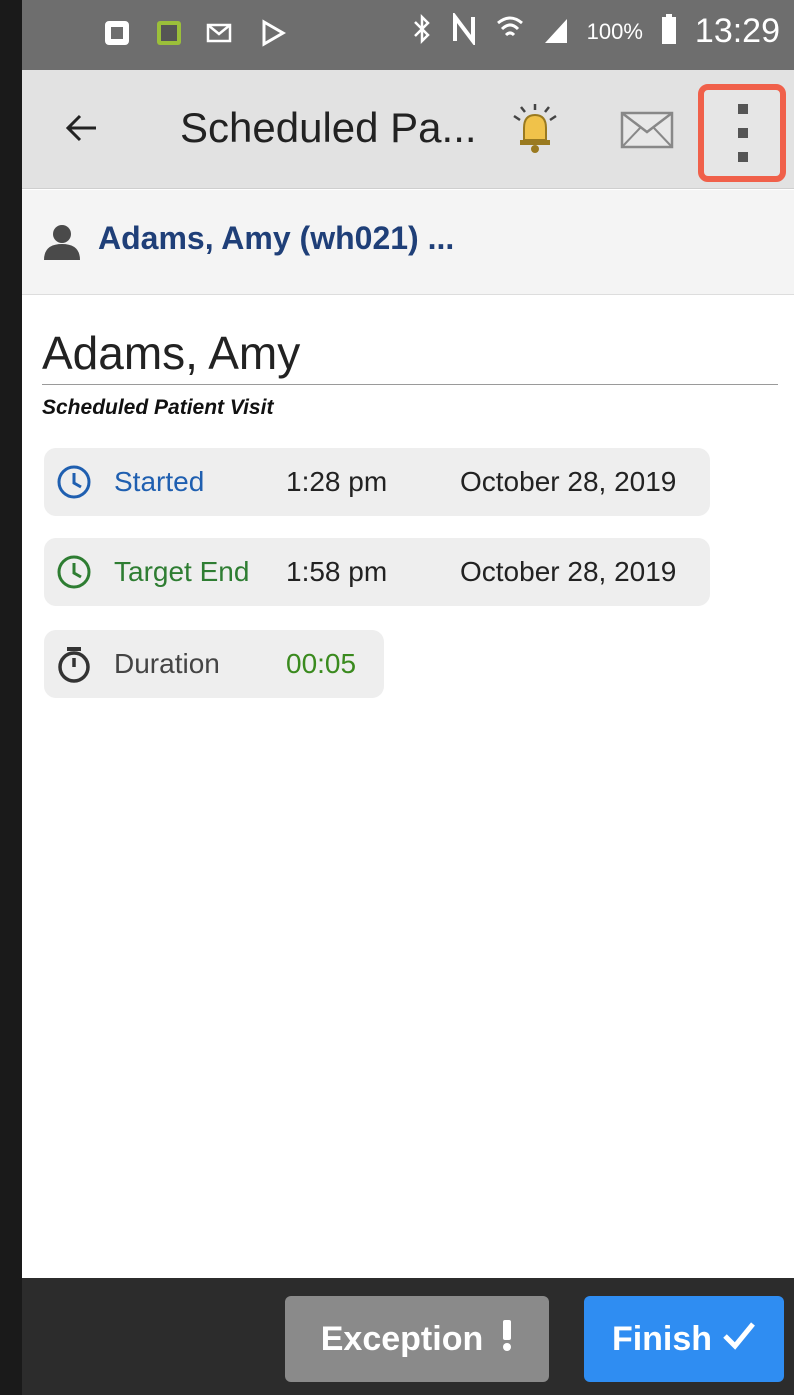  I want to click on wifi-icon, so click(510, 31).